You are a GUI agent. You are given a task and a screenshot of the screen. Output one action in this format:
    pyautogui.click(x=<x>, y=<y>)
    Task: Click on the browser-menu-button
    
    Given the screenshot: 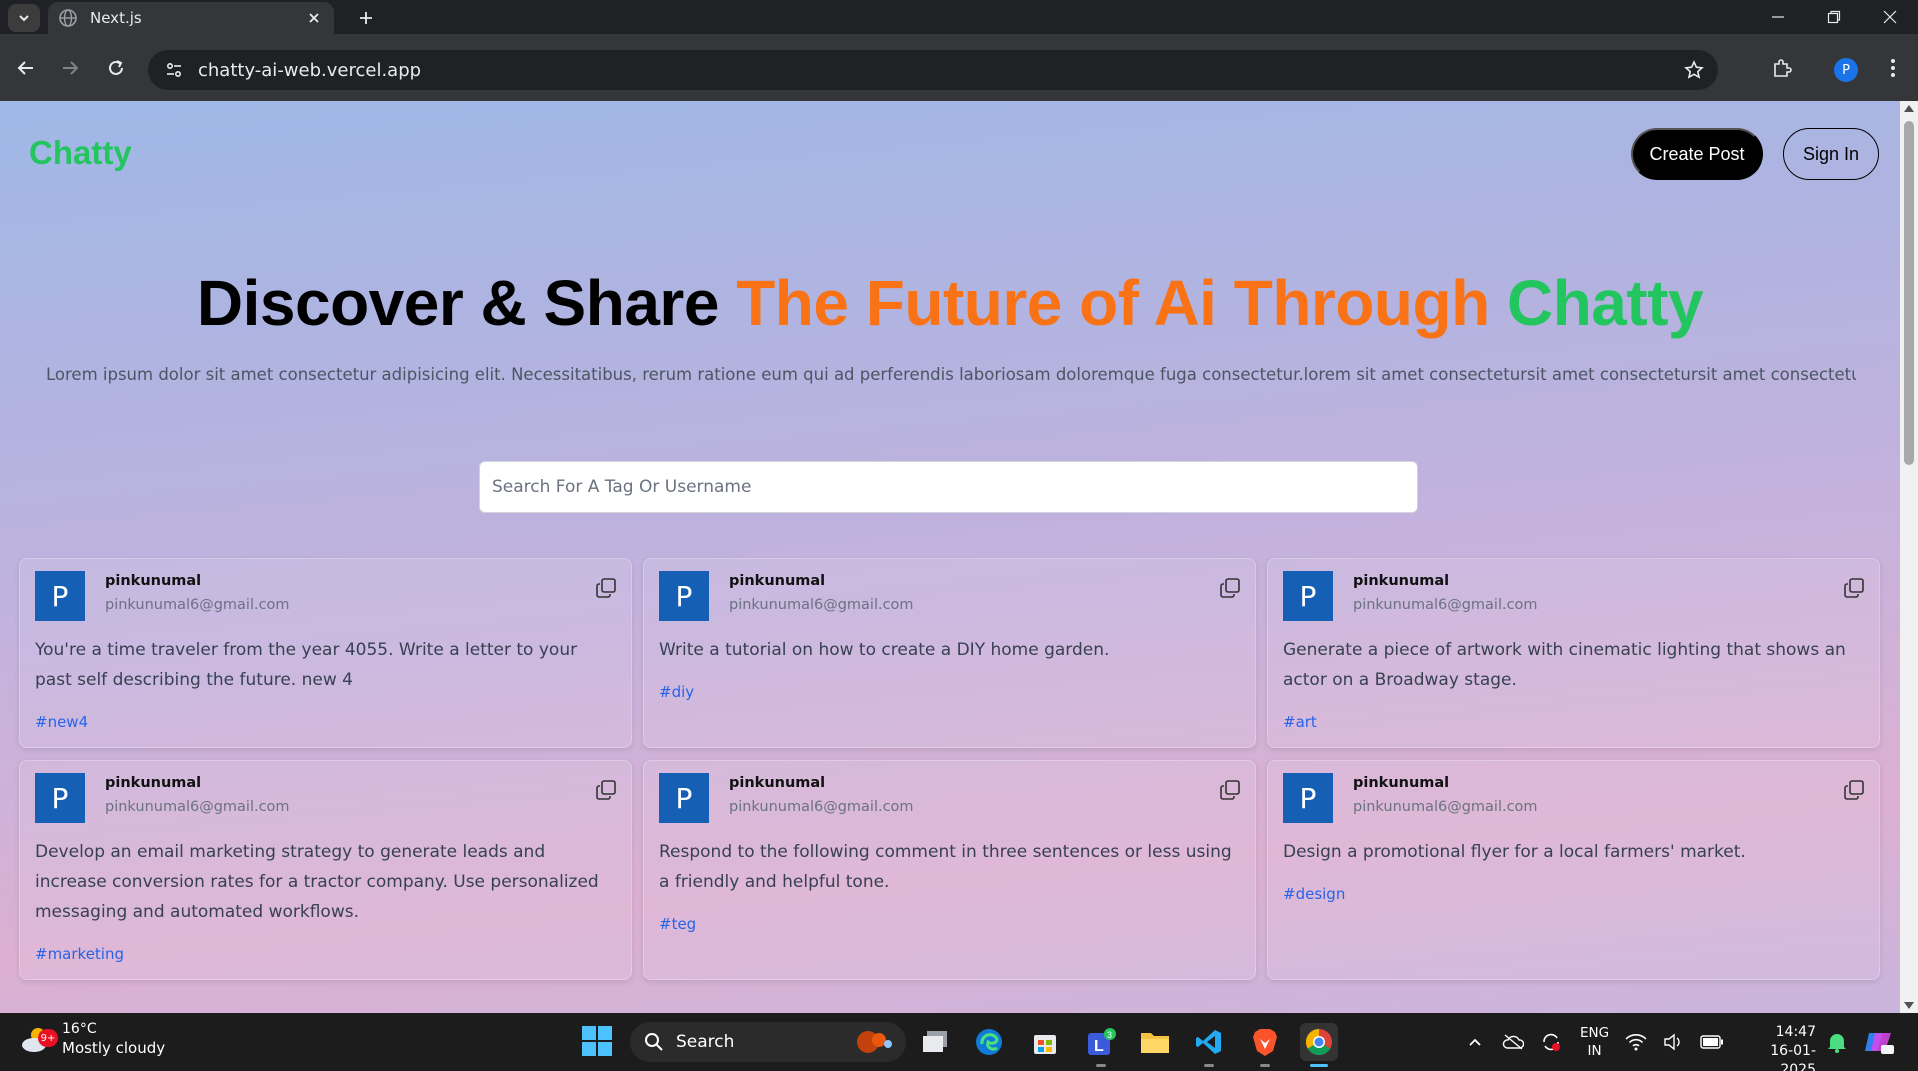 What is the action you would take?
    pyautogui.click(x=1893, y=68)
    